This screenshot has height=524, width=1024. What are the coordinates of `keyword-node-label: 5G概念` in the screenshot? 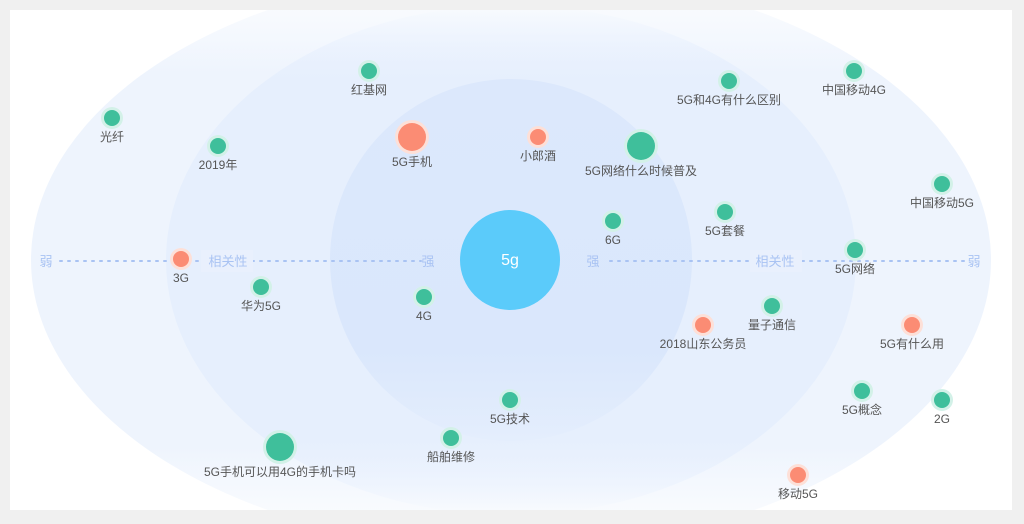 It's located at (862, 409).